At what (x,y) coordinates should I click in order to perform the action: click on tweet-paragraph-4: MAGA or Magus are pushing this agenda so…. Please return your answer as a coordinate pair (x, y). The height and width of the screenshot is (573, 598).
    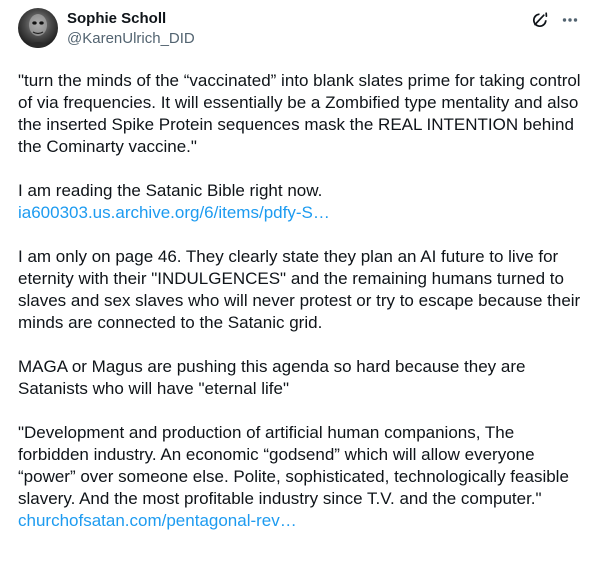
    Looking at the image, I should click on (272, 377).